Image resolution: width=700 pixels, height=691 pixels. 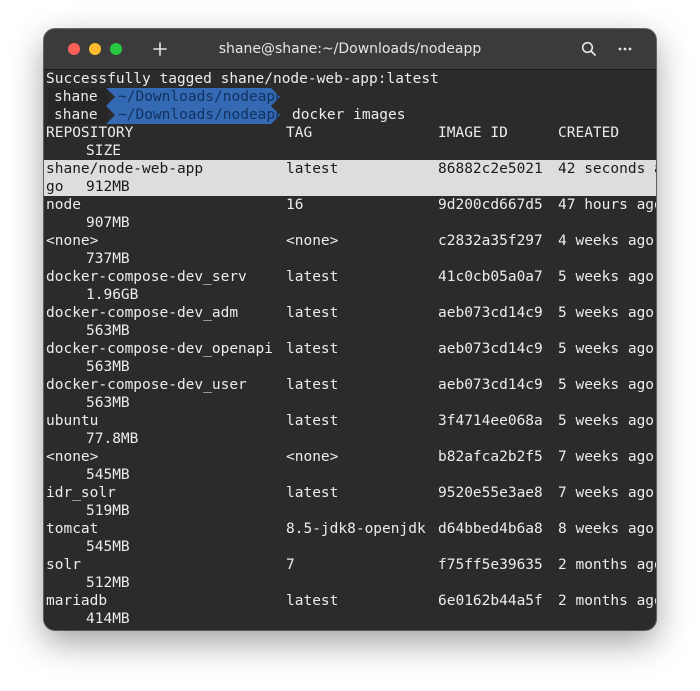 I want to click on cell-created: 47 hours ago, so click(x=607, y=205).